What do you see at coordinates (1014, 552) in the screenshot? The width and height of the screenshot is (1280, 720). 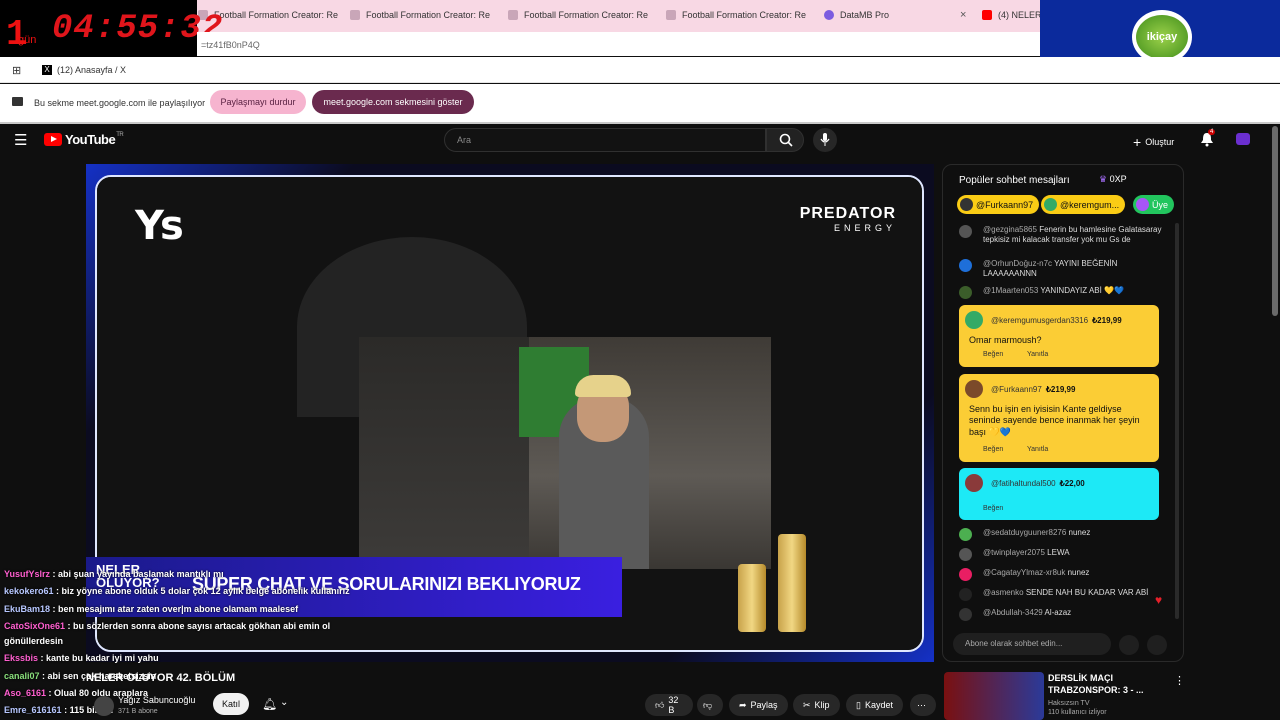 I see `chat-username: @twinplayer2075` at bounding box center [1014, 552].